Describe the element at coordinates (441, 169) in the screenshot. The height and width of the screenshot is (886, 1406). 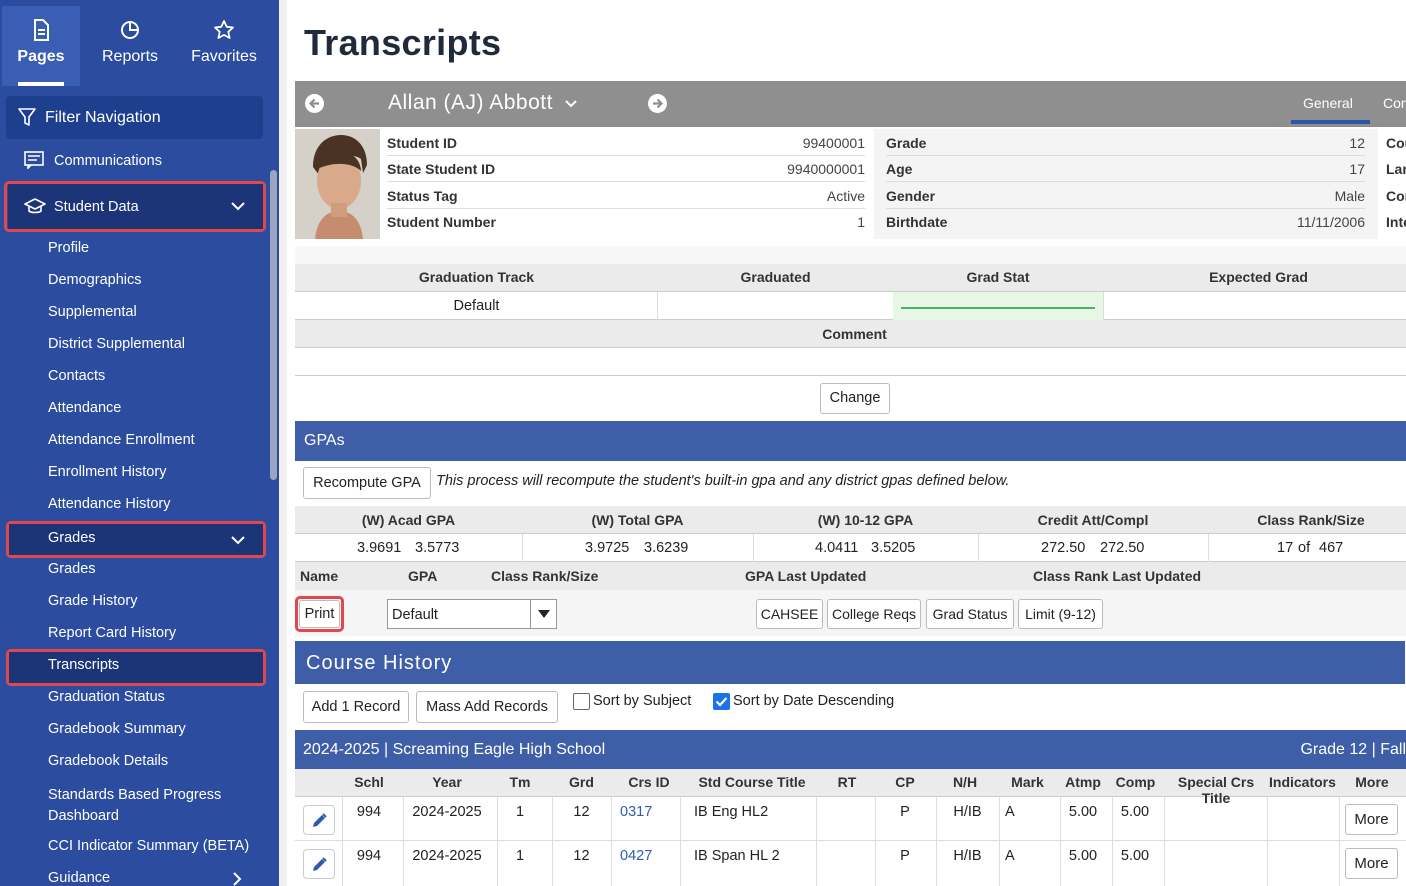
I see `state-student-id-label: State Student ID` at that location.